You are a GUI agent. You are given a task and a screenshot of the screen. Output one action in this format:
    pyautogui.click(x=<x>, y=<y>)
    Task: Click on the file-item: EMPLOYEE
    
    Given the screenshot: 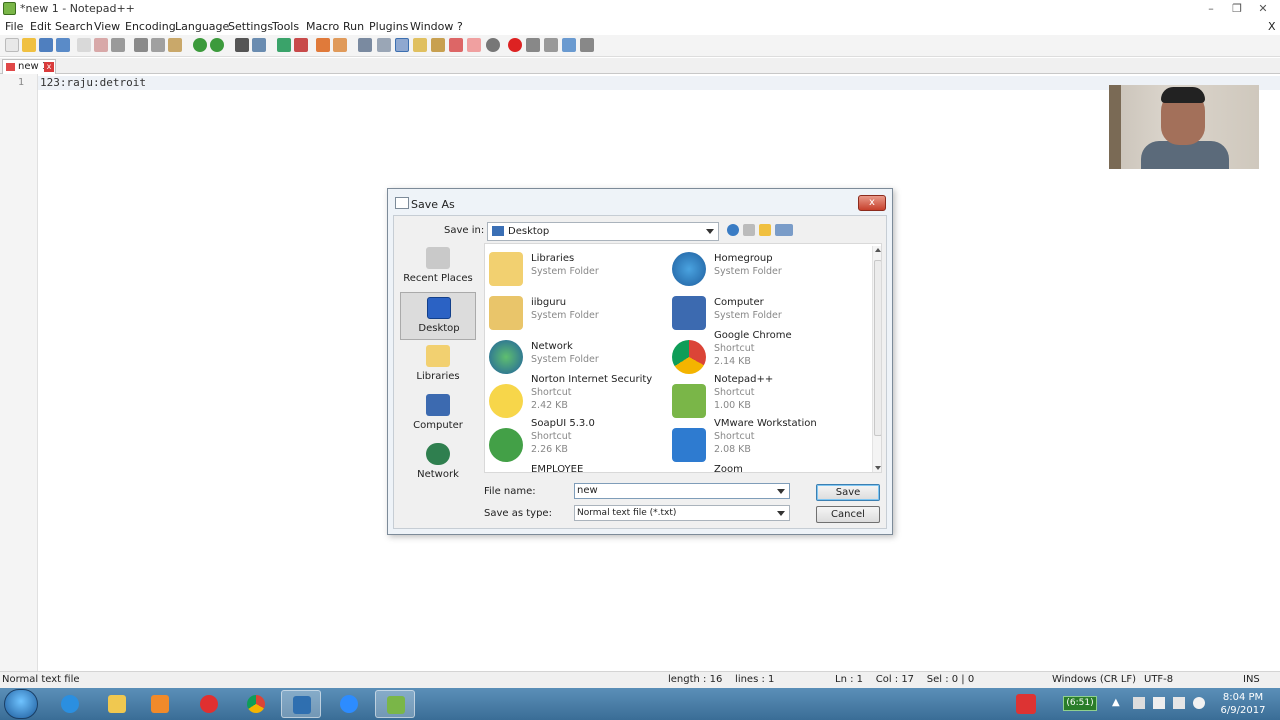 What is the action you would take?
    pyautogui.click(x=575, y=468)
    